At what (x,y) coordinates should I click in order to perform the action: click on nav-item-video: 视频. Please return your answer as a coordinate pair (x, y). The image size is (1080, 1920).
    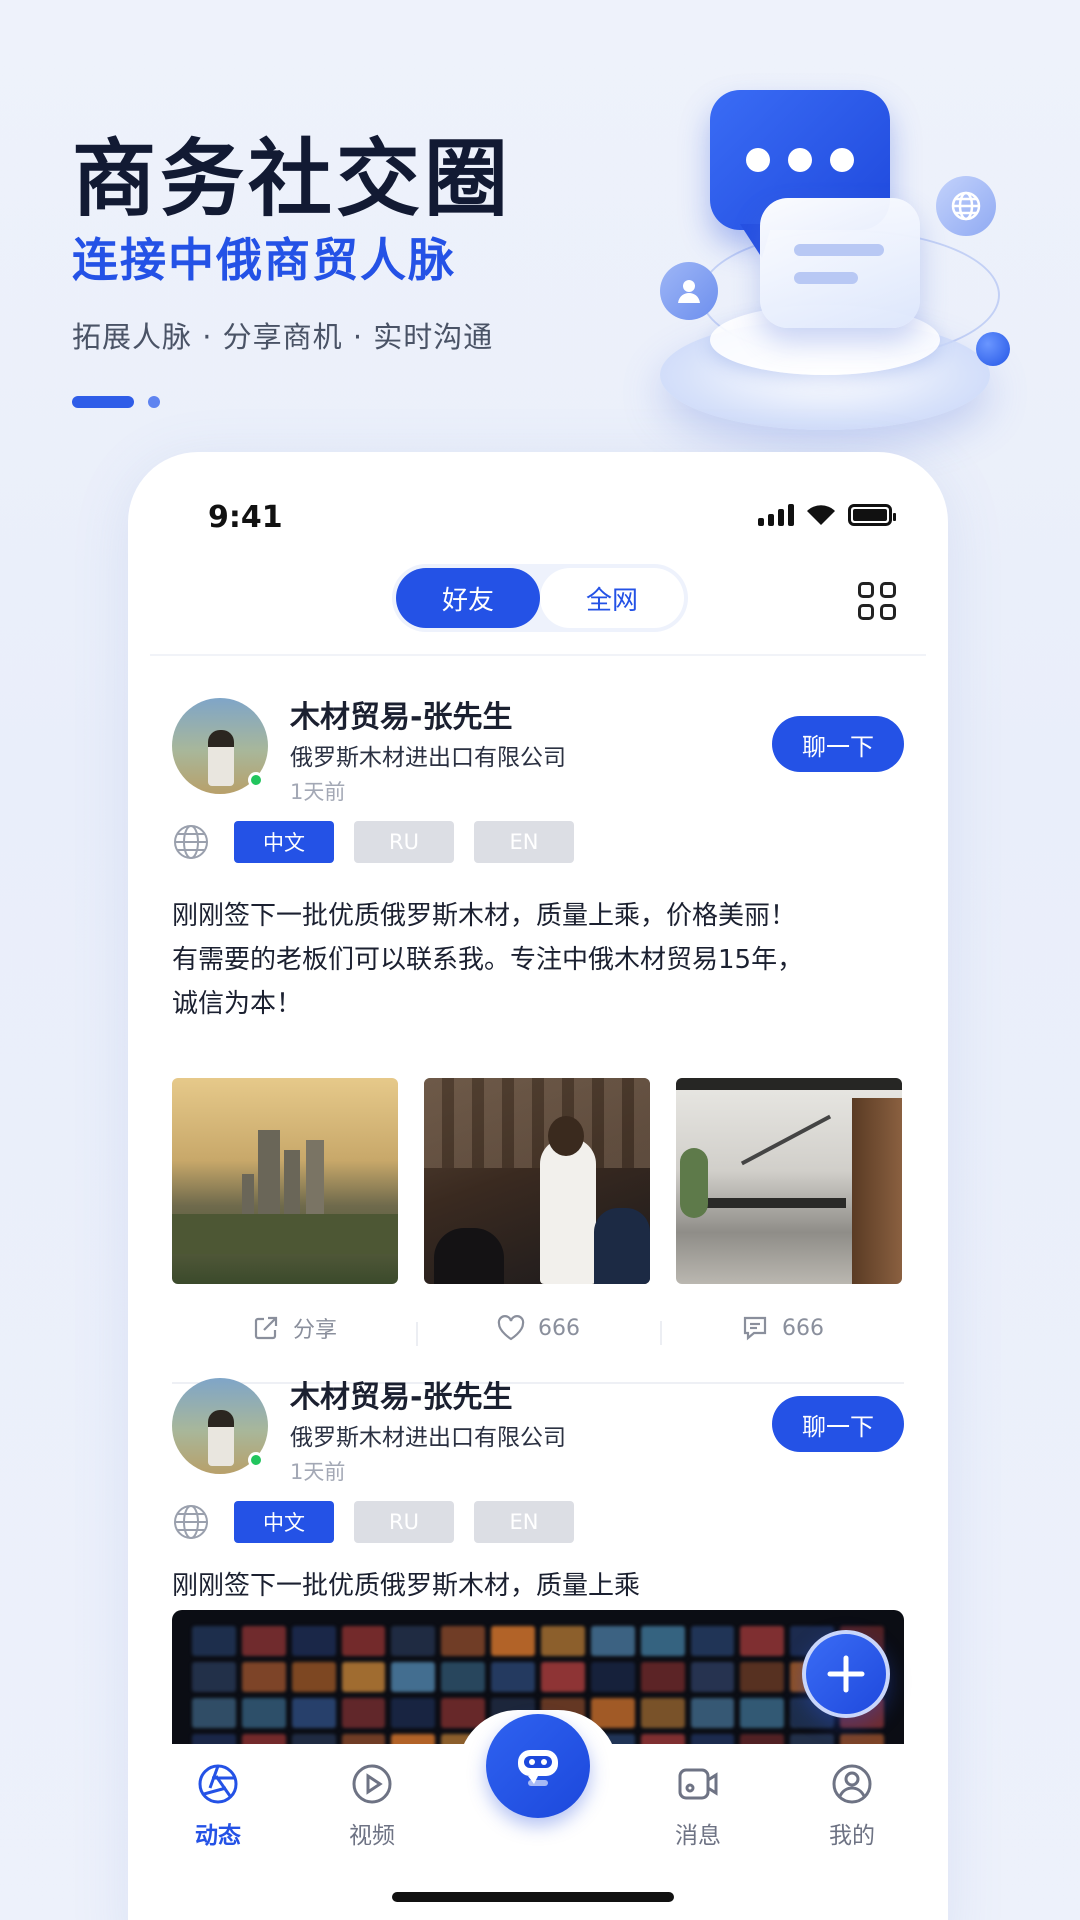
    Looking at the image, I should click on (372, 1806).